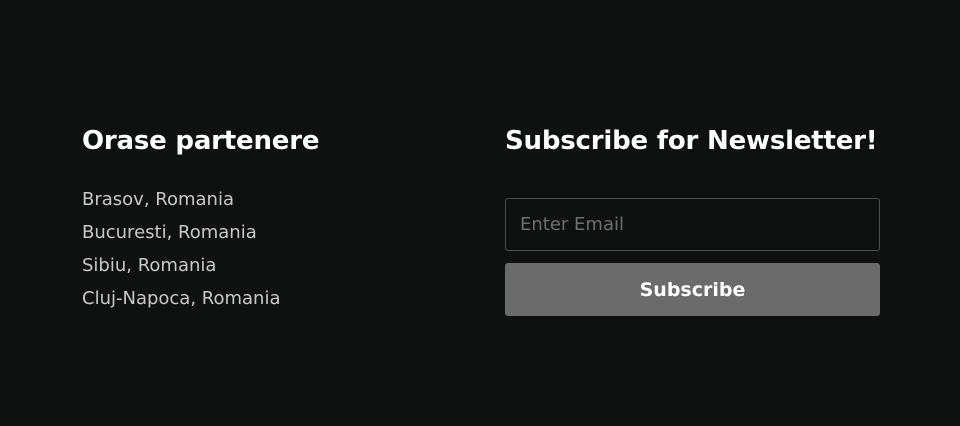  Describe the element at coordinates (201, 141) in the screenshot. I see `partner-cities-title: Orase partenere` at that location.